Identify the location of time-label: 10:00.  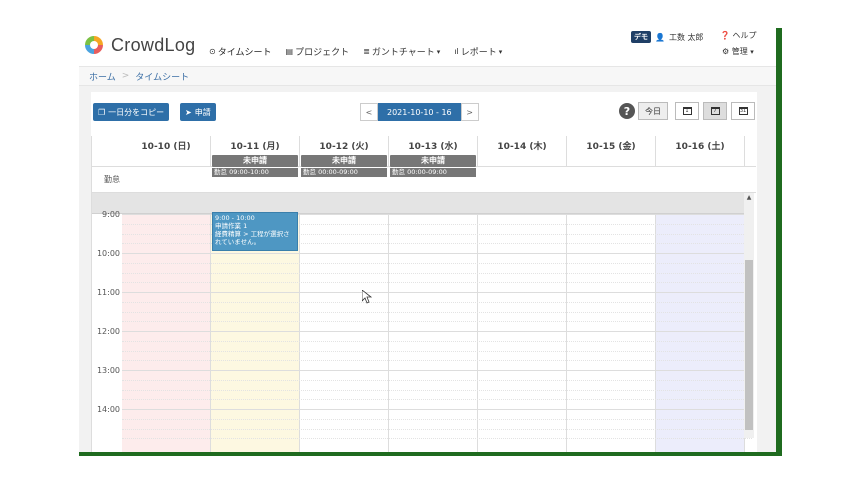
(108, 253).